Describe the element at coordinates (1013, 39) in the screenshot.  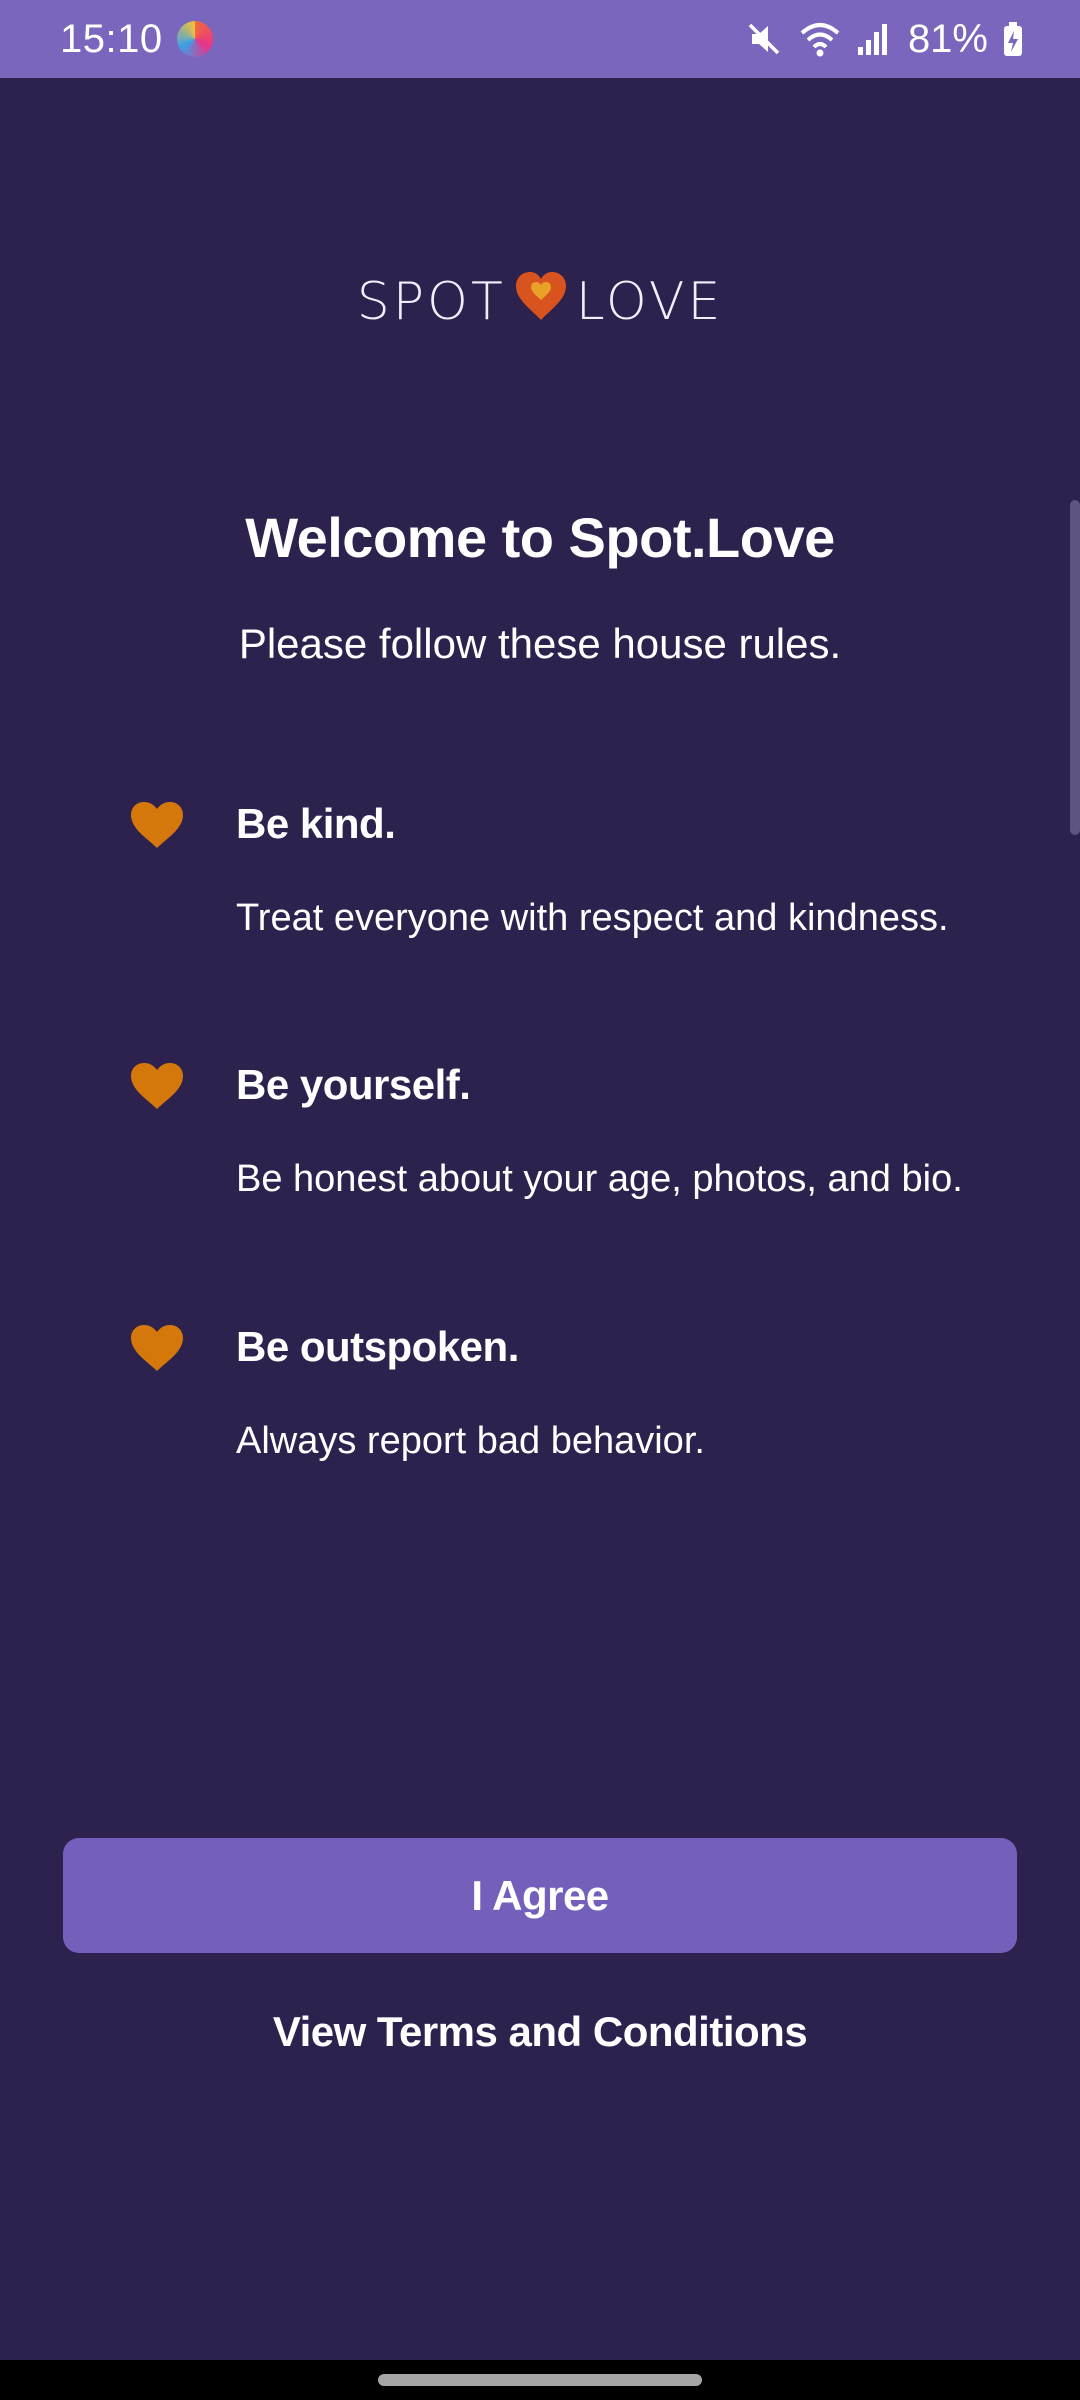
I see `battery-charging-icon` at that location.